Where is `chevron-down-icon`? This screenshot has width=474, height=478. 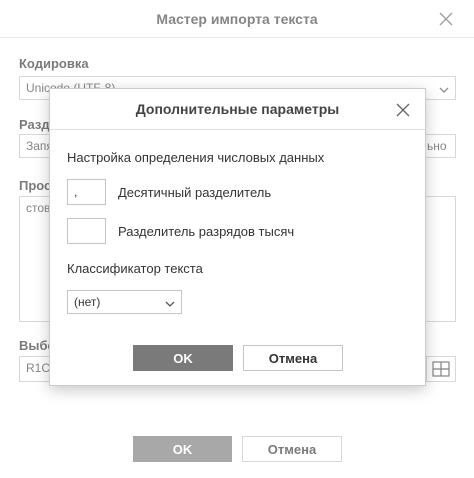
chevron-down-icon is located at coordinates (170, 304).